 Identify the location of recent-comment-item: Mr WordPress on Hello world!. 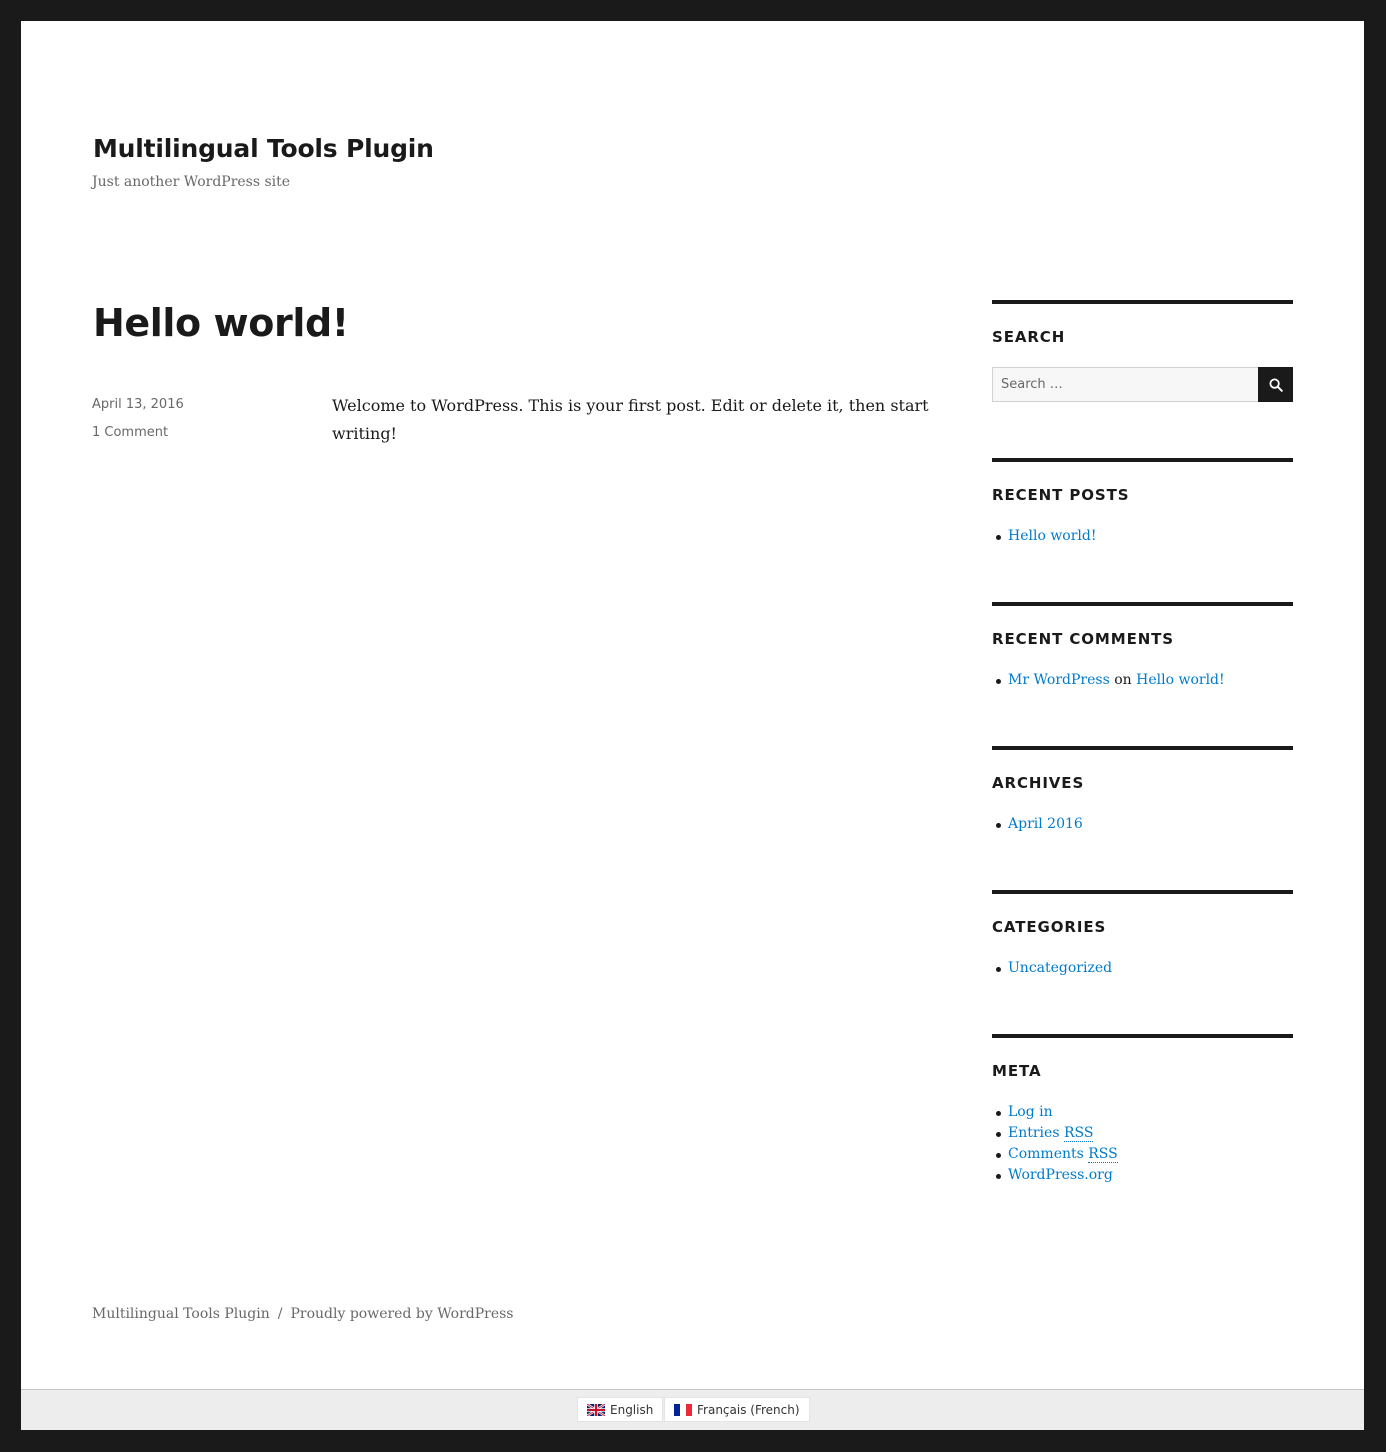
(1142, 680).